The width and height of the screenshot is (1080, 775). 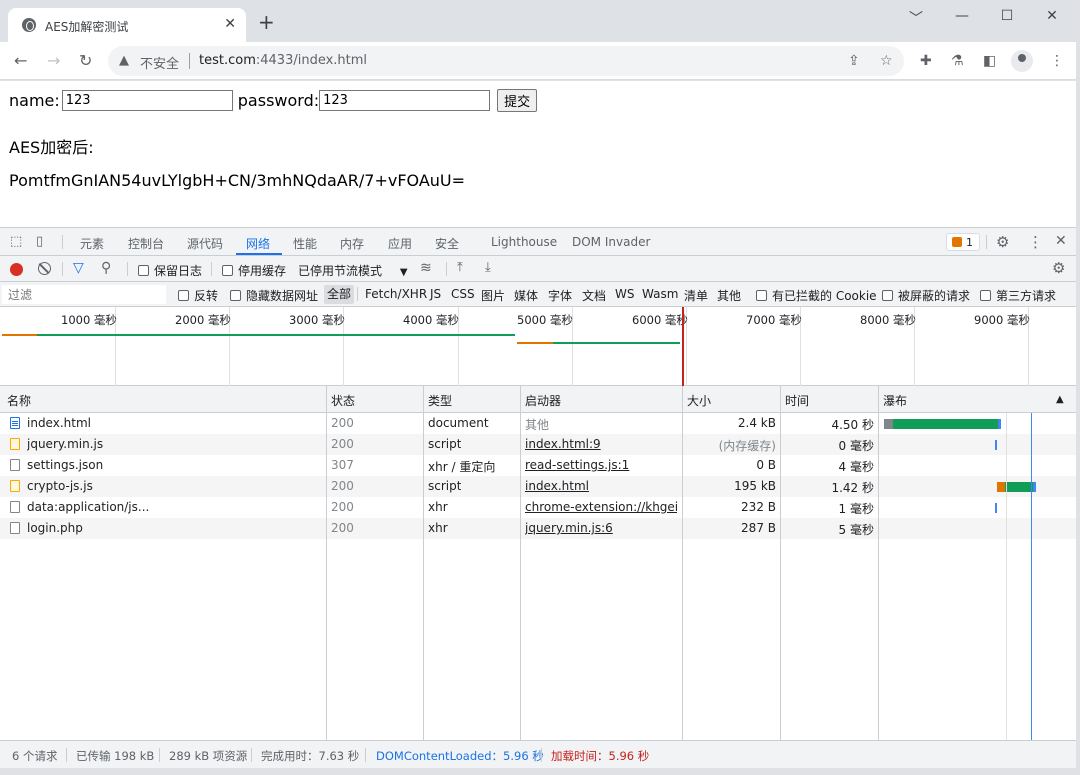 What do you see at coordinates (854, 61) in the screenshot?
I see `share-icon: ⇪` at bounding box center [854, 61].